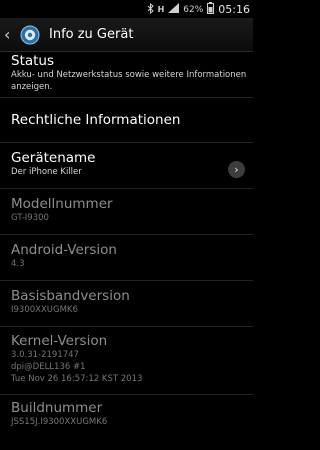 The image size is (320, 450). I want to click on item-title: Gerätename, so click(53, 158).